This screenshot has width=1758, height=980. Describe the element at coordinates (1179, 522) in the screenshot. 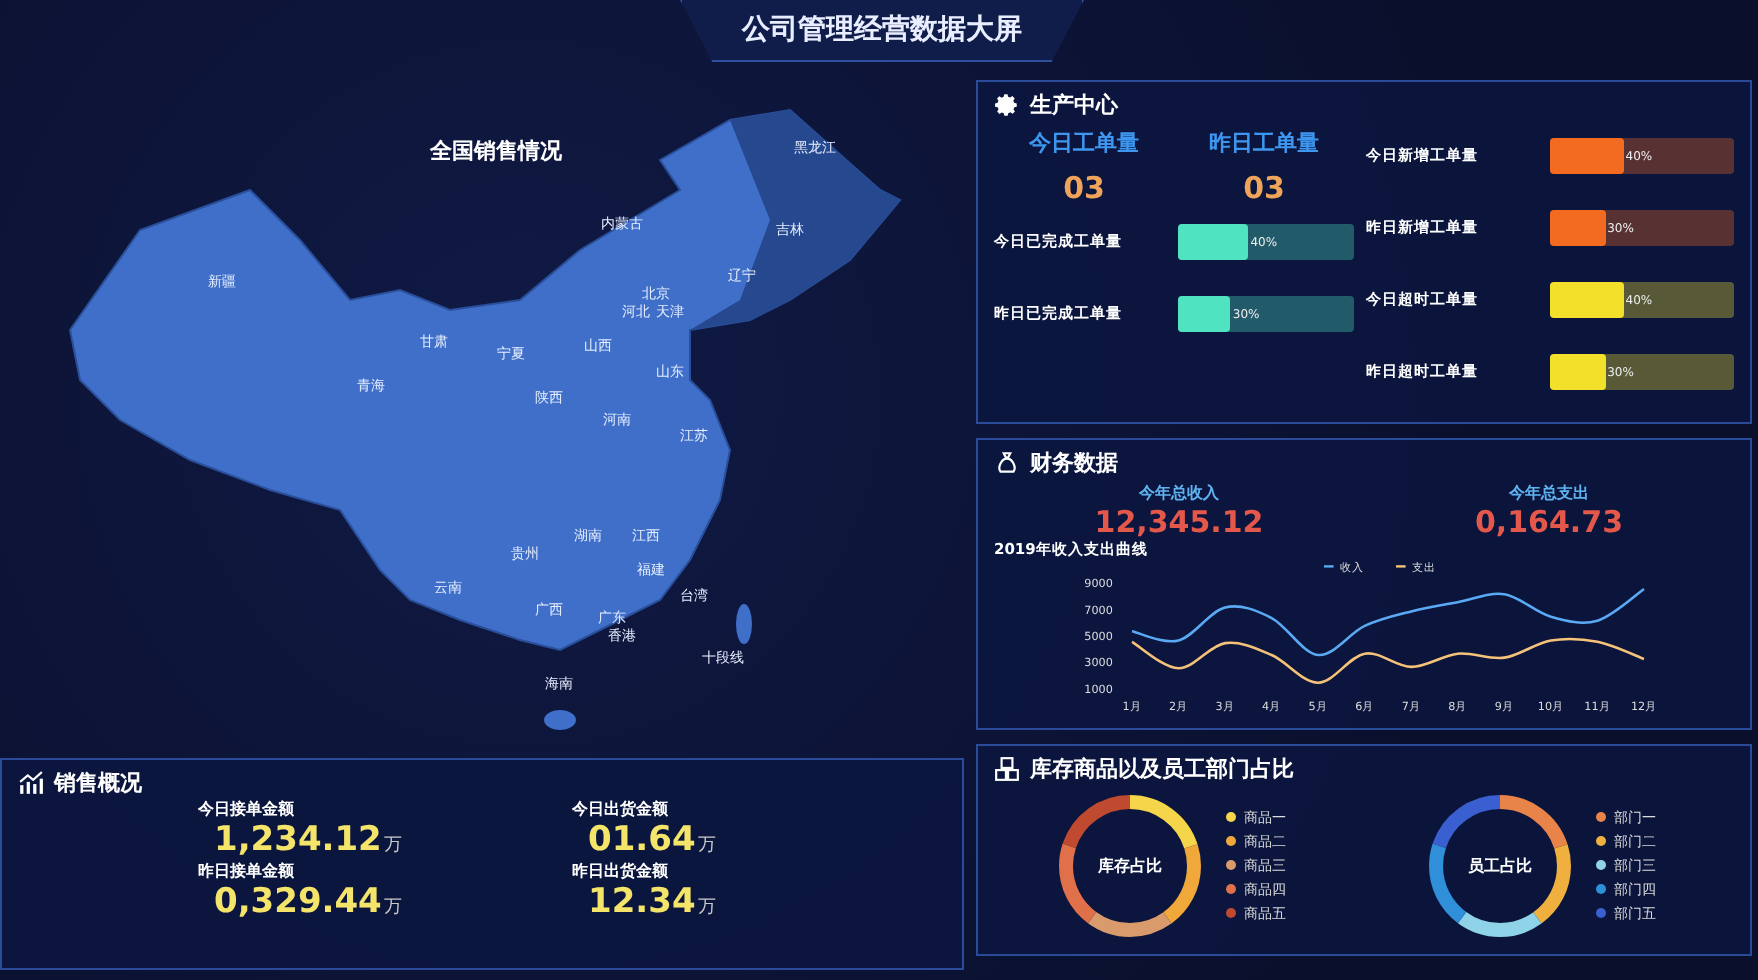

I see `kpi-value: 12,345.12` at that location.